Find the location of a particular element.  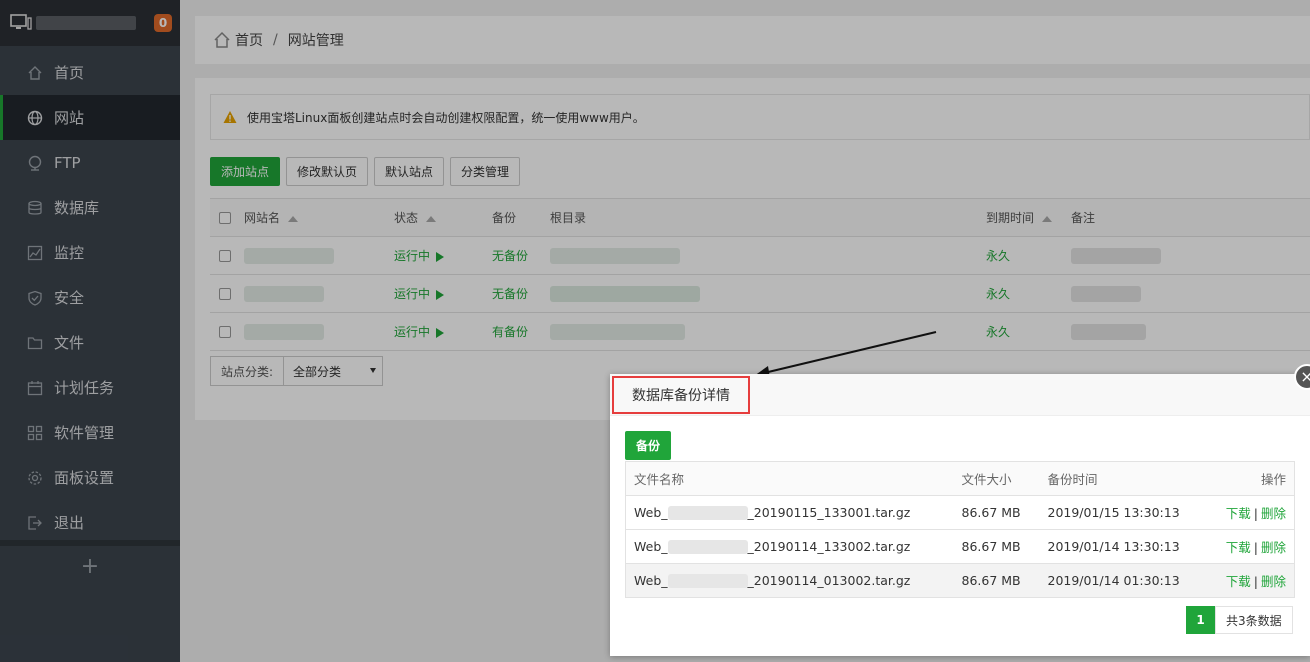

backup-time: 2019/01/14 01:30:13 is located at coordinates (1113, 580).